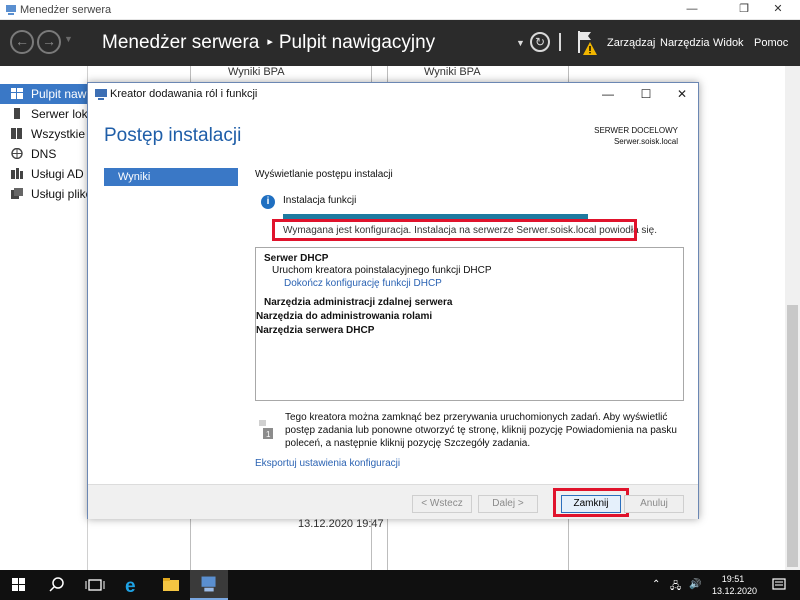 This screenshot has height=600, width=800. I want to click on info-icon: i, so click(268, 202).